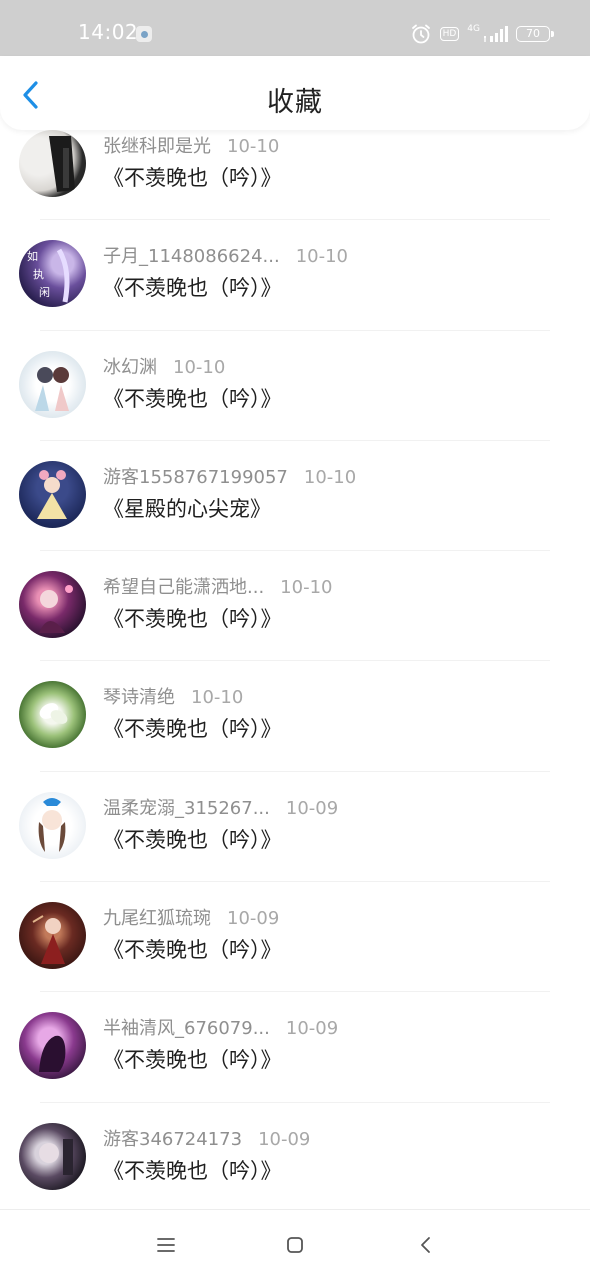 This screenshot has width=590, height=1280. I want to click on list-item: 如执闲 子月_1148086624... 10-10 《不羡晚也（吟）》, so click(295, 275).